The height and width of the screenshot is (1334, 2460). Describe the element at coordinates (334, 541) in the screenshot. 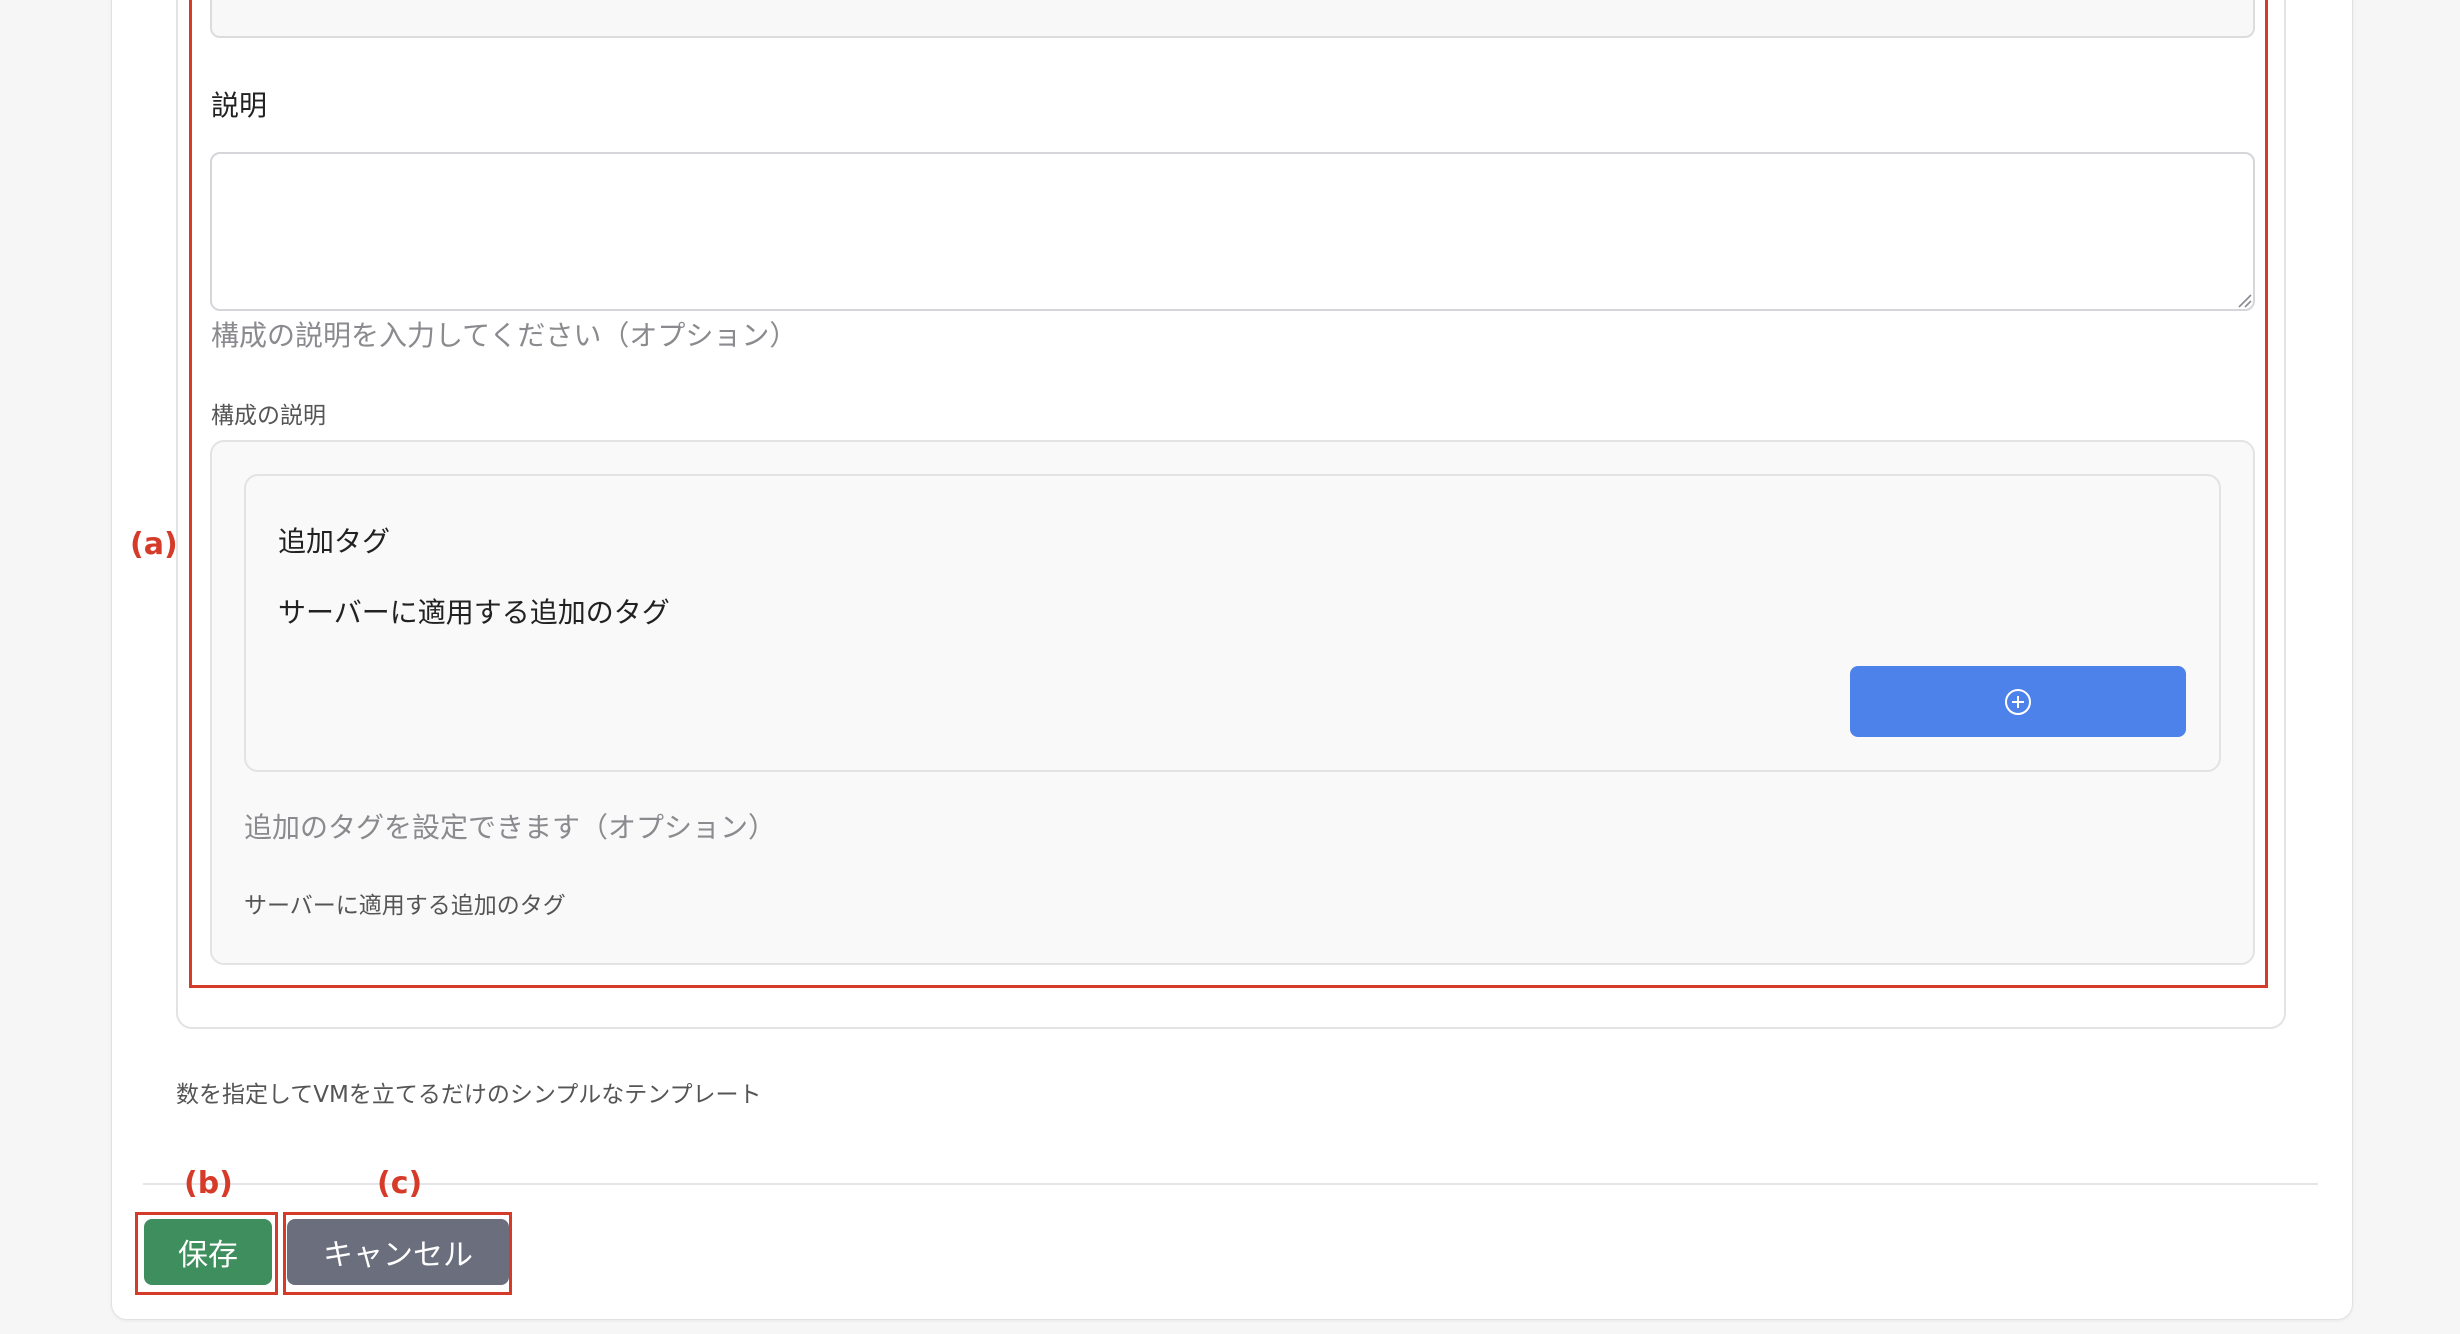

I see `tags-title: 追加タグ` at that location.